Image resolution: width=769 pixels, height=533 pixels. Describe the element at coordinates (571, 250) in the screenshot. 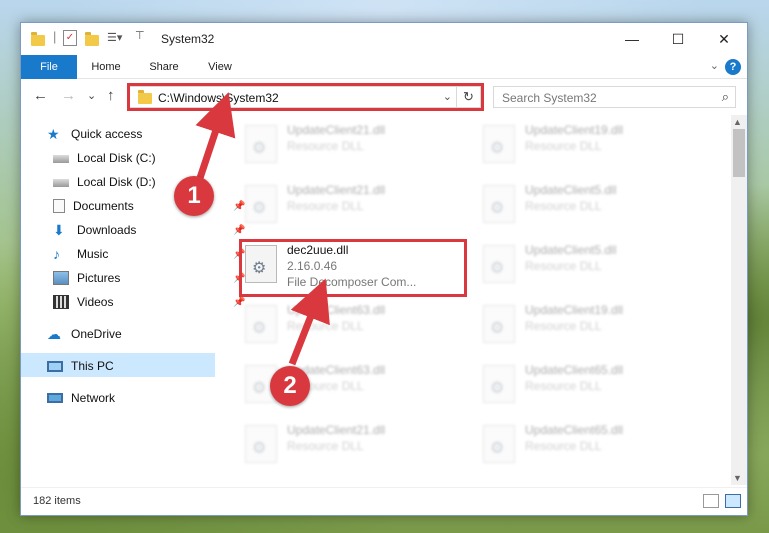

I see `file-name: UpdateClient5.dll` at that location.